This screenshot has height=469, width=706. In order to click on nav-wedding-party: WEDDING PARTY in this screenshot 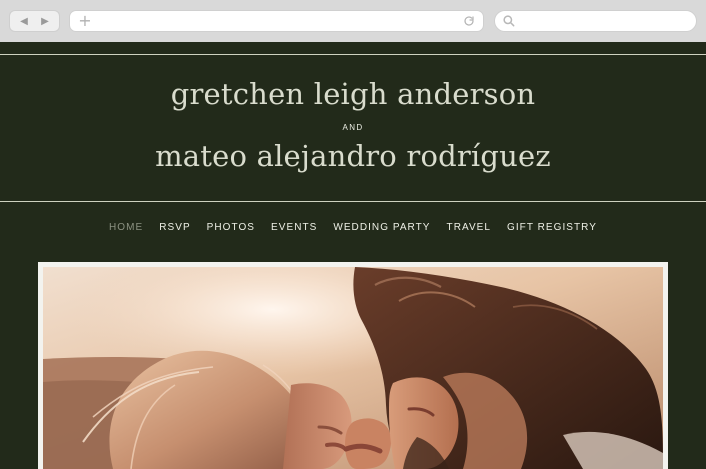, I will do `click(381, 229)`.